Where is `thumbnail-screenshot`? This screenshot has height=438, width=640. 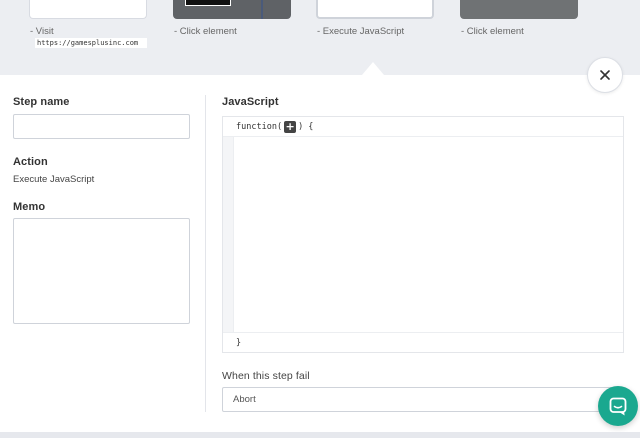
thumbnail-screenshot is located at coordinates (208, 3).